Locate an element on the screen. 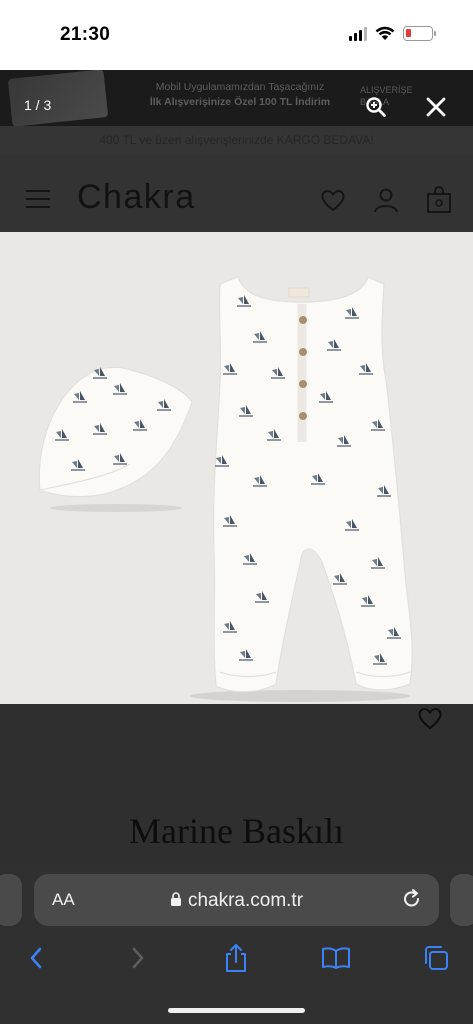  bookmarks-button is located at coordinates (336, 958).